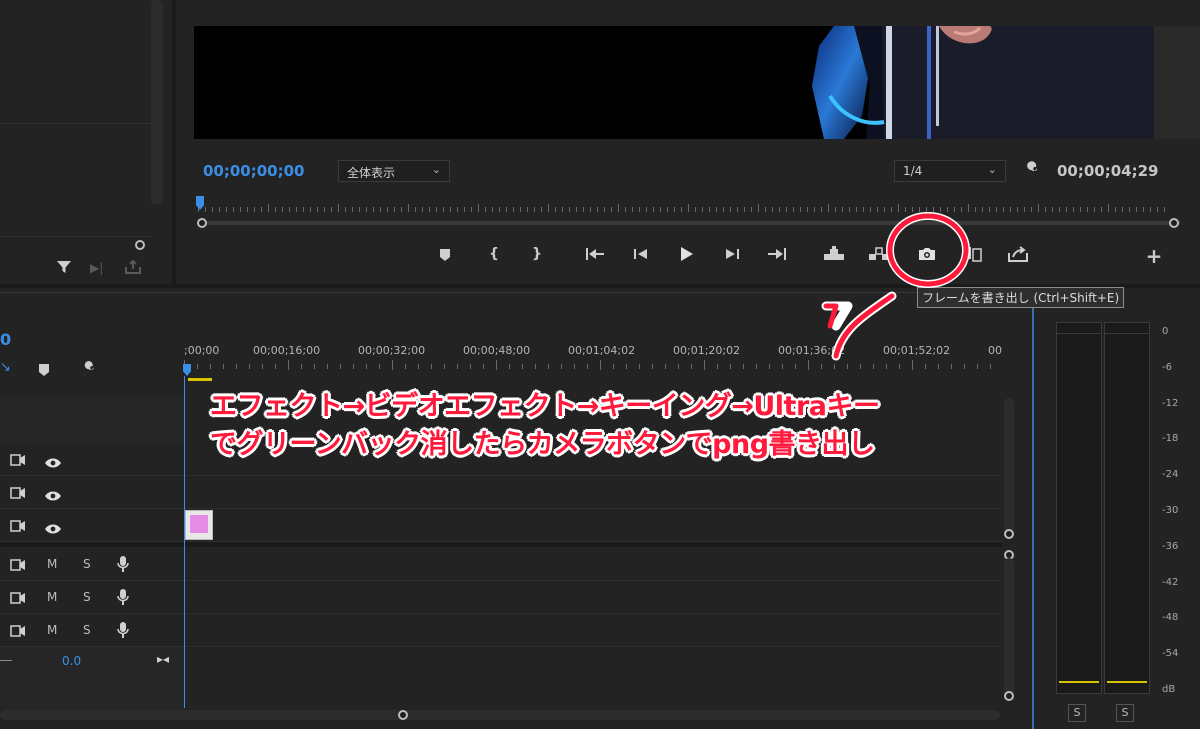 The height and width of the screenshot is (729, 1200). I want to click on annotation-text-line2: でグリーンバック消したらカメラボタンでpng書き出し, so click(542, 444).